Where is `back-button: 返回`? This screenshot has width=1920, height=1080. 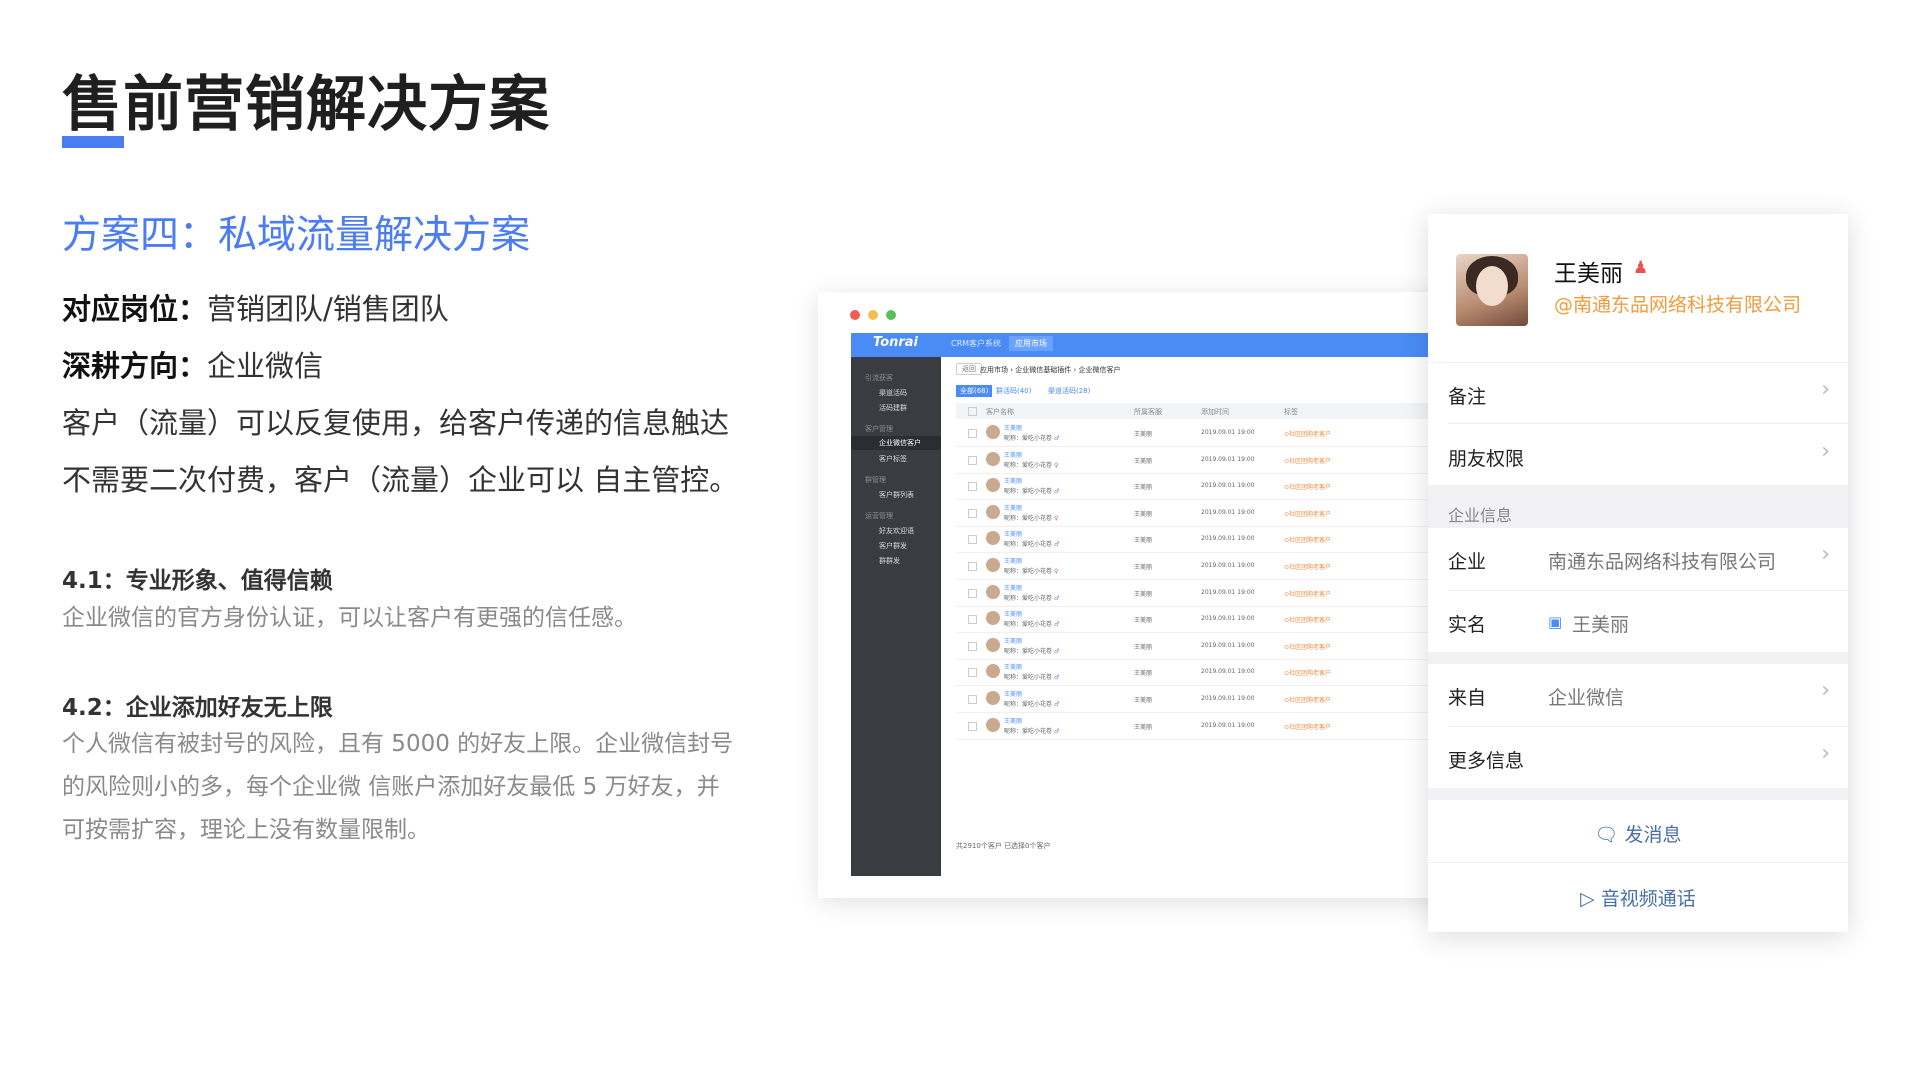 back-button: 返回 is located at coordinates (969, 369).